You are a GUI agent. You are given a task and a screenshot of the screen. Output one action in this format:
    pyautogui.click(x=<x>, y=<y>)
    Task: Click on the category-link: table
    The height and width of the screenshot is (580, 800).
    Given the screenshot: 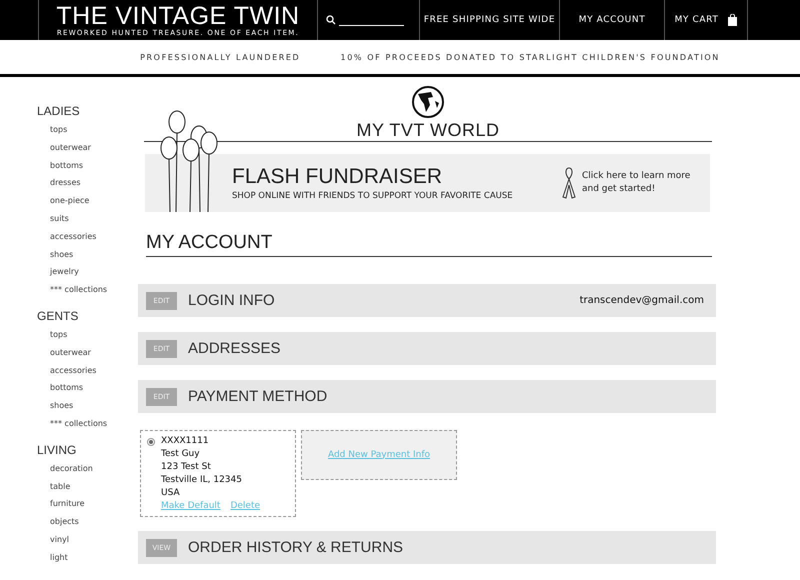 What is the action you would take?
    pyautogui.click(x=87, y=487)
    